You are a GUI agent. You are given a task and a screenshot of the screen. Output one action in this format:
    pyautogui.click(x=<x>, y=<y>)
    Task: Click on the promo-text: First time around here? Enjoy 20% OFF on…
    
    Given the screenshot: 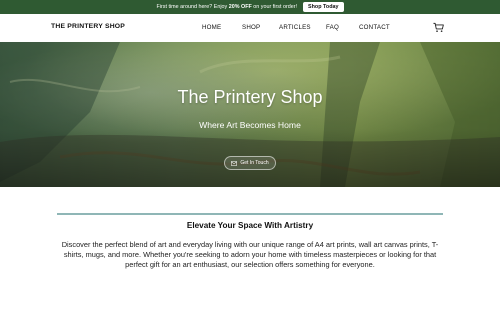 What is the action you would take?
    pyautogui.click(x=227, y=7)
    